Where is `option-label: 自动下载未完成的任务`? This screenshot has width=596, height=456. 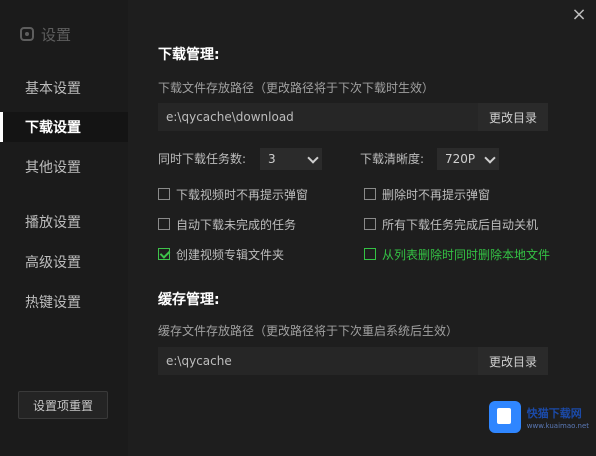 option-label: 自动下载未完成的任务 is located at coordinates (236, 224).